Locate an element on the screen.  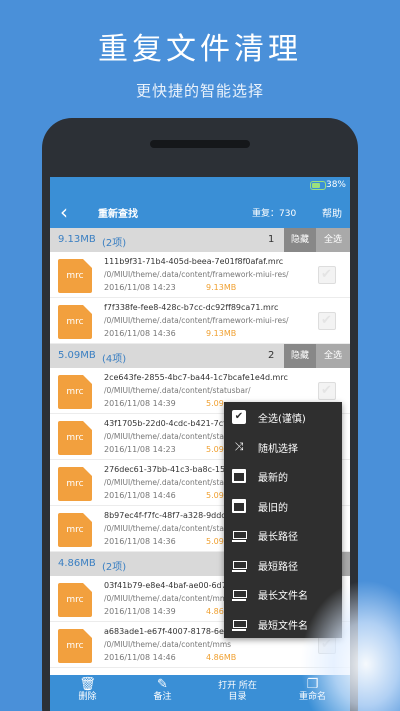
open-folder-button: 打开 所在目录 is located at coordinates (237, 693).